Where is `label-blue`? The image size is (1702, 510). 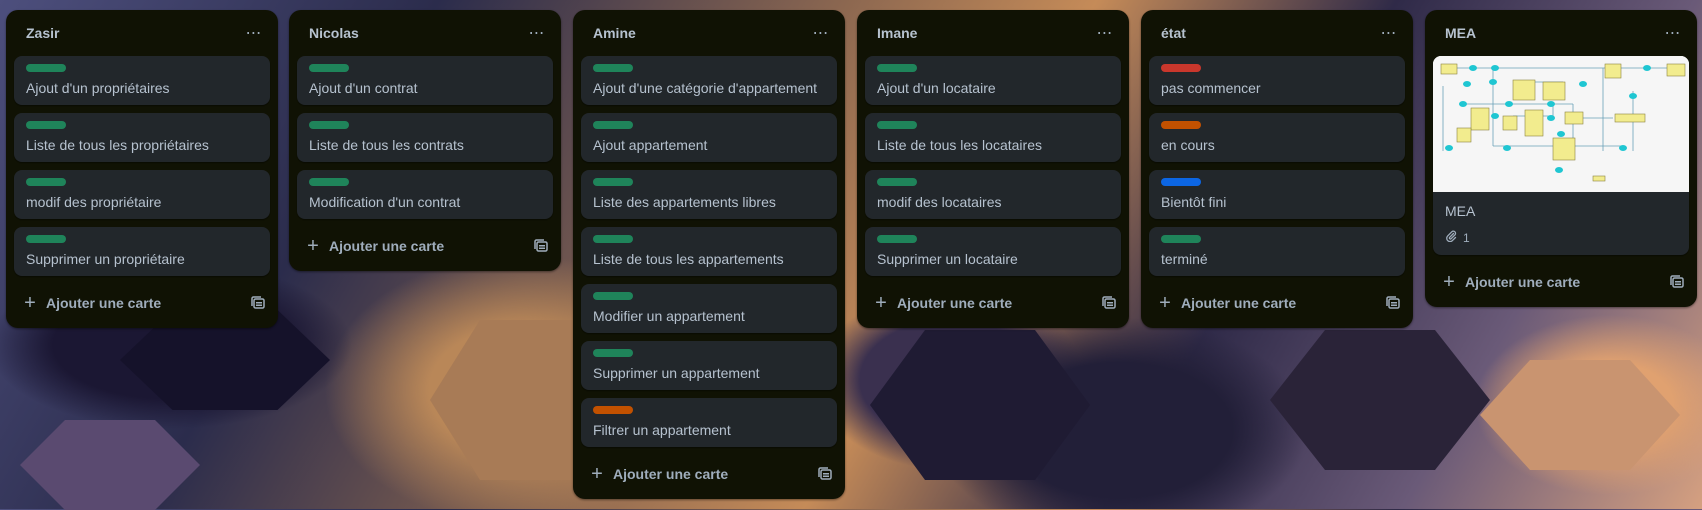 label-blue is located at coordinates (1181, 182).